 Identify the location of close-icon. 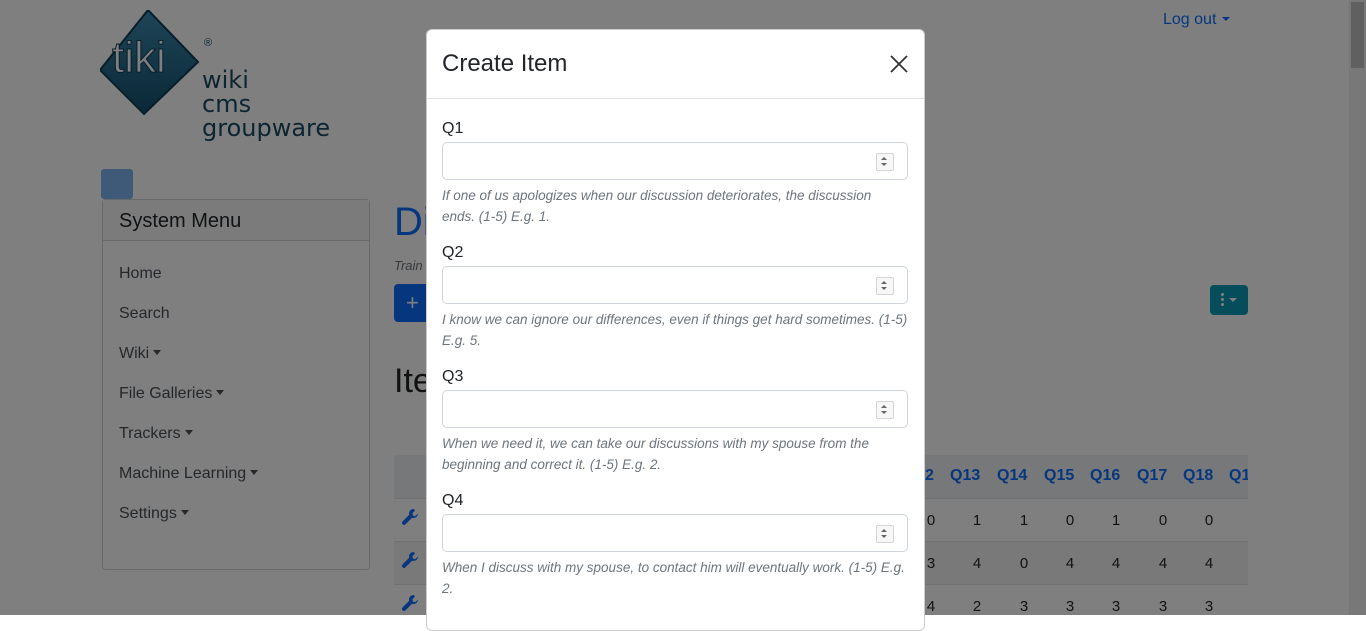
(899, 64).